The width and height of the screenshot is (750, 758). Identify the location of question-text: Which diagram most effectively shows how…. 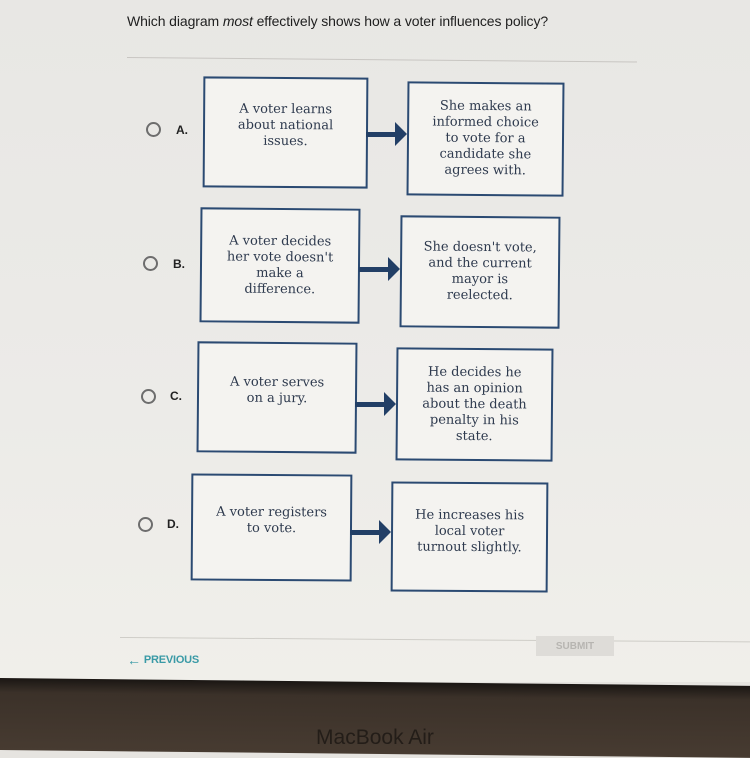
(337, 21).